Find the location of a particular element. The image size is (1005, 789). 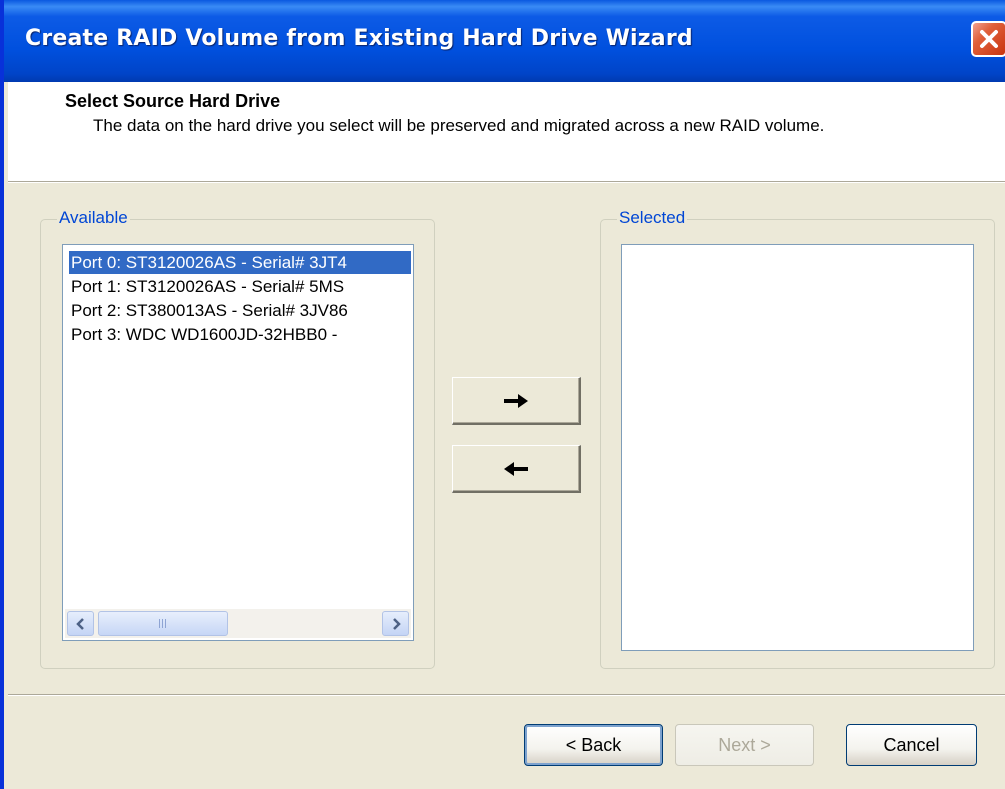

scroll-left-icon is located at coordinates (79, 623).